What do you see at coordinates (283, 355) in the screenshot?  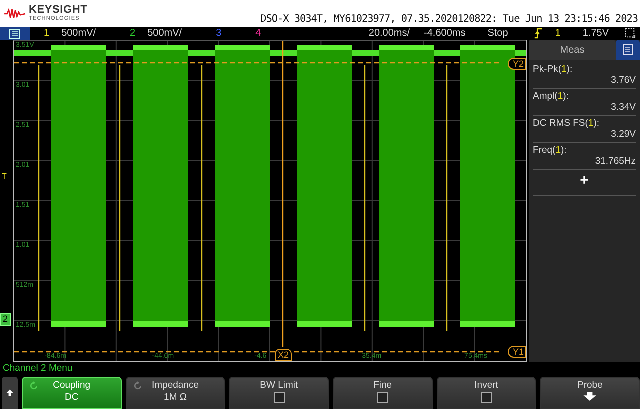 I see `cursor-tag: X2` at bounding box center [283, 355].